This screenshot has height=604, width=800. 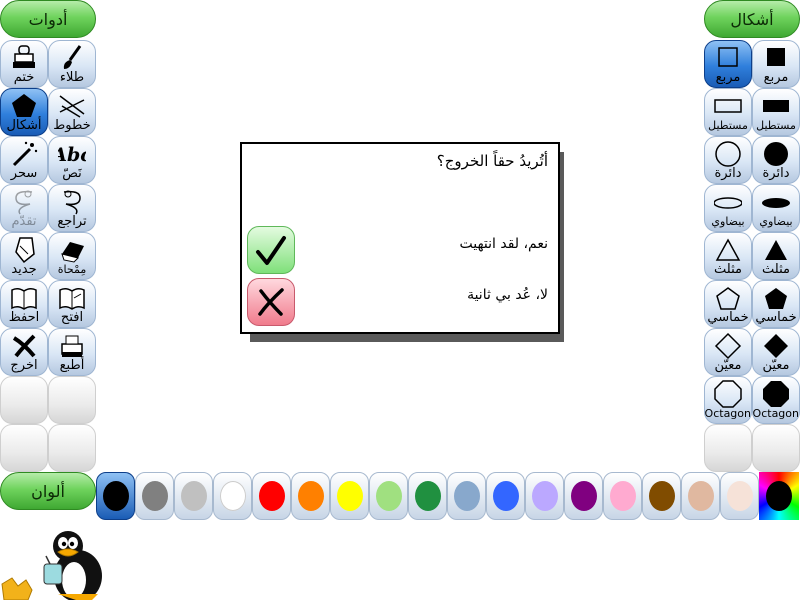 I want to click on shape-button-15: Octagon, so click(x=728, y=400).